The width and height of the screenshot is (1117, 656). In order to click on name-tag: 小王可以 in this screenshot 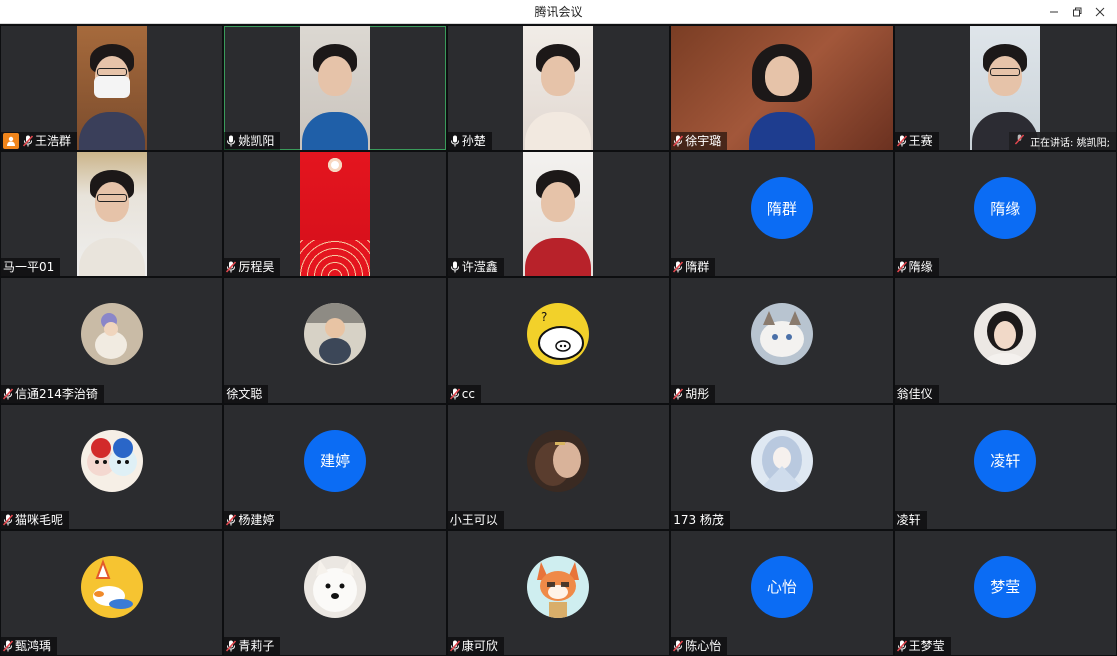, I will do `click(475, 519)`.